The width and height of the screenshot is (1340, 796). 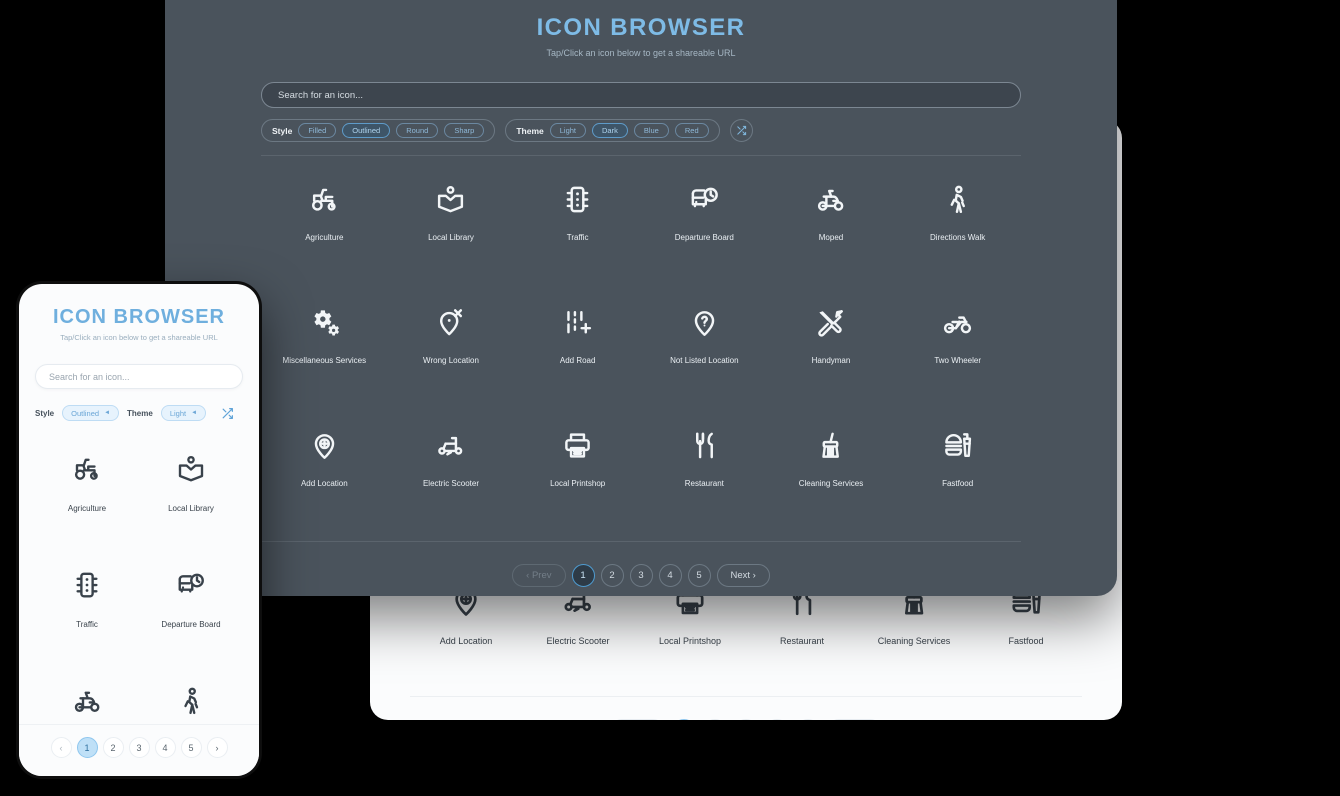 I want to click on printer-icon, so click(x=577, y=445).